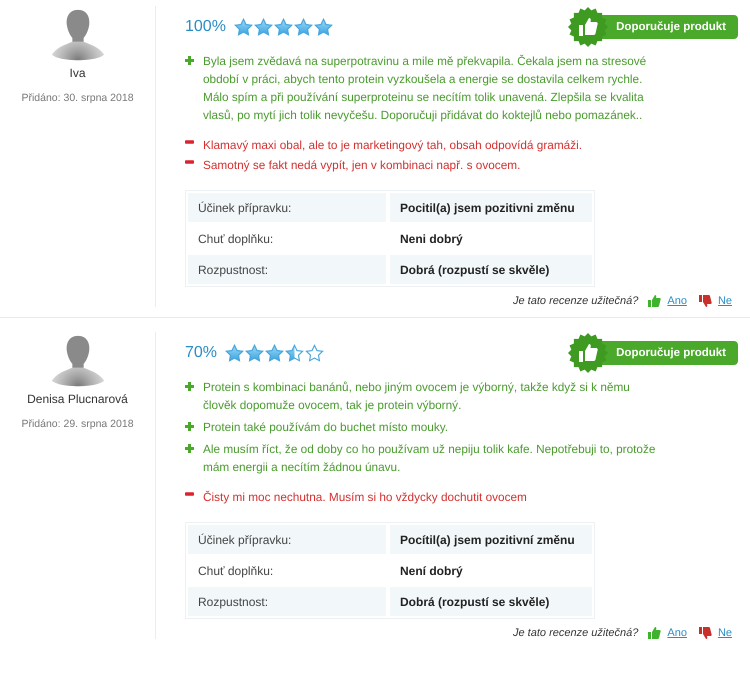 The image size is (750, 674). What do you see at coordinates (365, 497) in the screenshot?
I see `con-text: Čisty mi moc nechutna. Musím si ho vždycky dochutit ovocem` at bounding box center [365, 497].